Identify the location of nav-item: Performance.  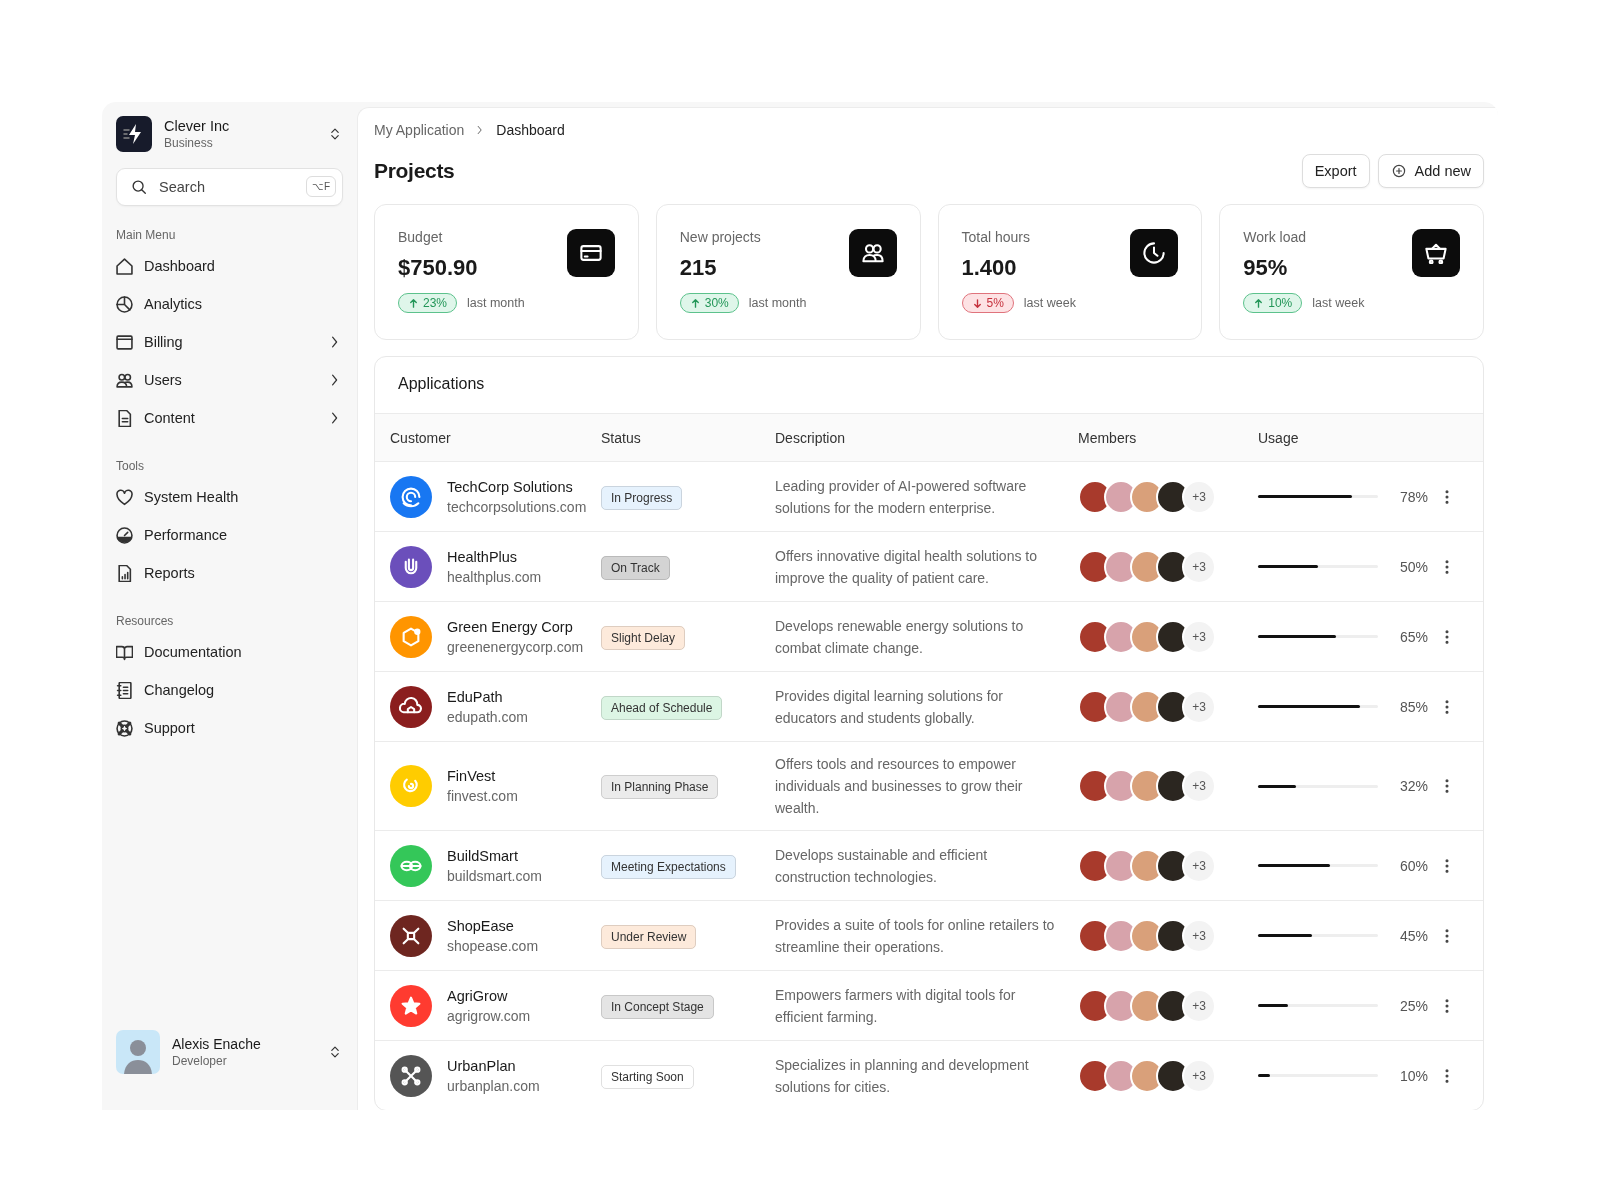
(229, 535).